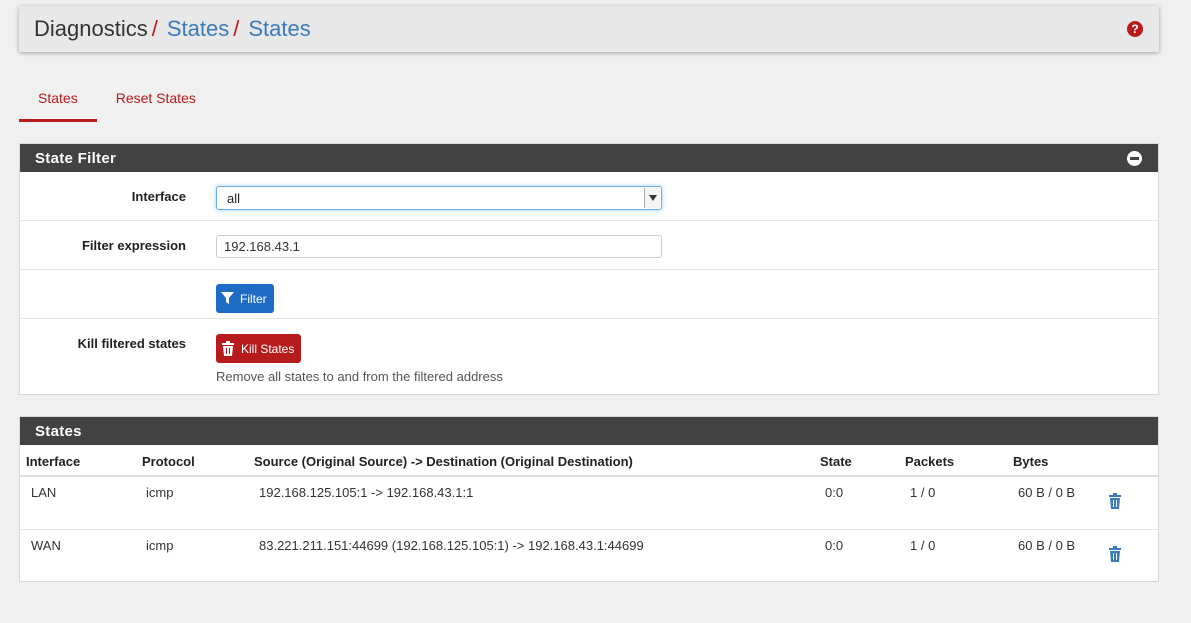 This screenshot has width=1191, height=623. I want to click on interface-label: Interface, so click(158, 196).